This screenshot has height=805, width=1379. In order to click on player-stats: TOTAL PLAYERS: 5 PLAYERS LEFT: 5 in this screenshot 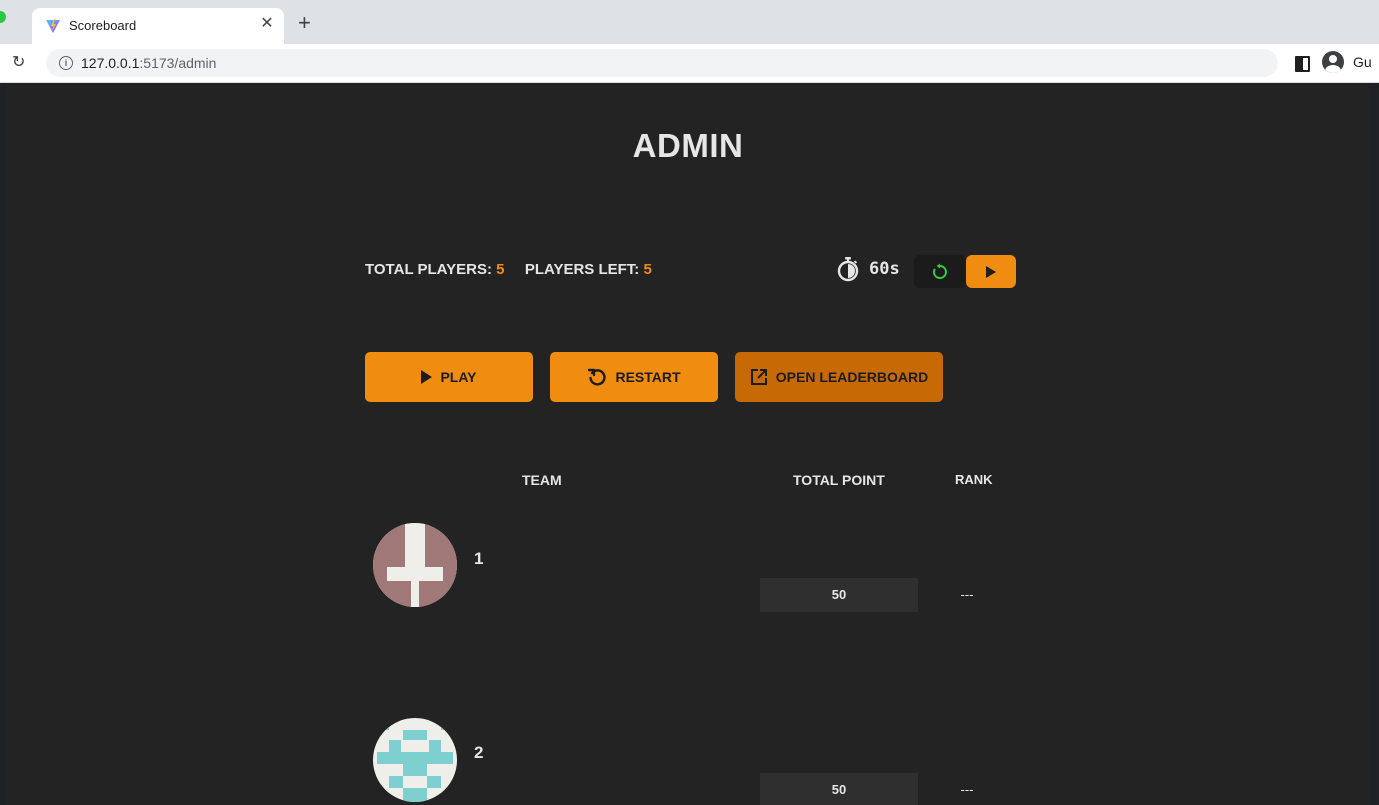, I will do `click(508, 269)`.